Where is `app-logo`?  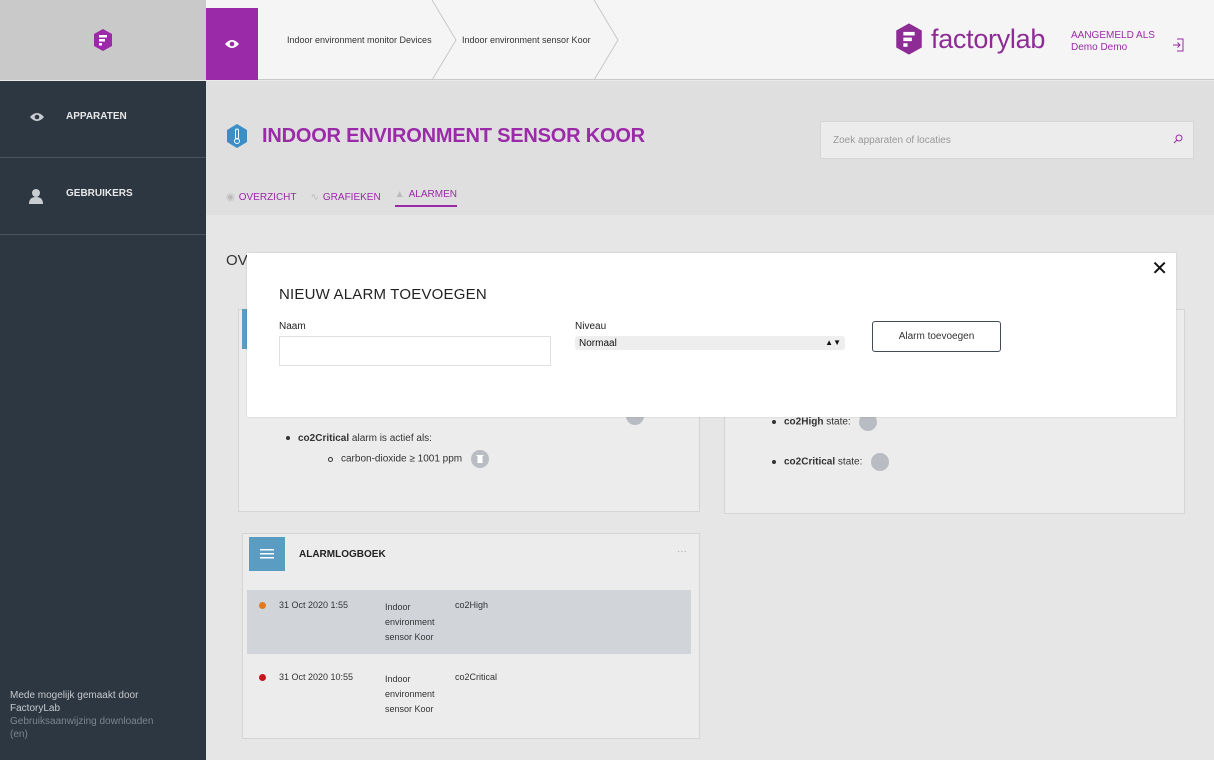 app-logo is located at coordinates (103, 40).